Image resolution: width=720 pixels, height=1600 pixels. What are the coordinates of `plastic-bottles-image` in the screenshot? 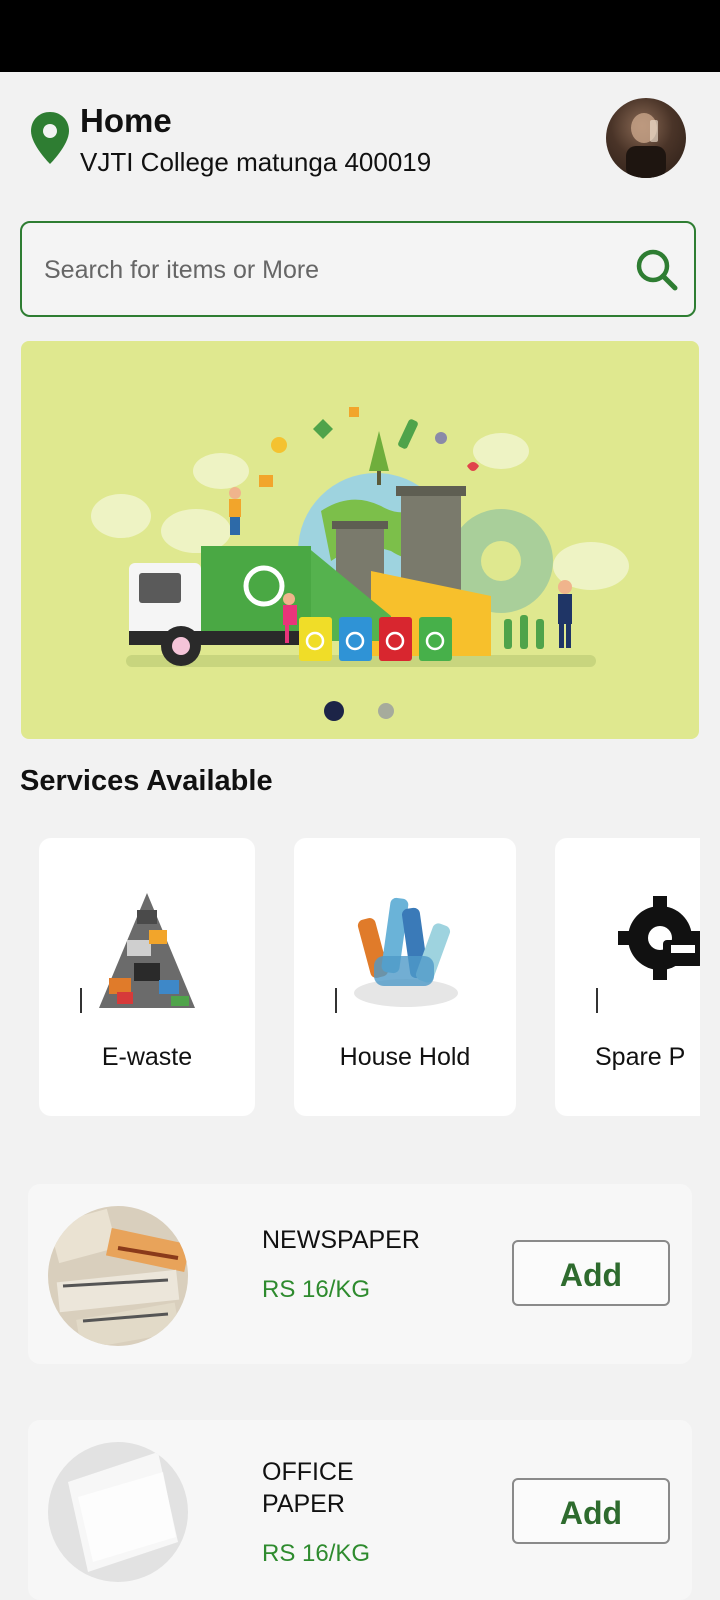 It's located at (396, 955).